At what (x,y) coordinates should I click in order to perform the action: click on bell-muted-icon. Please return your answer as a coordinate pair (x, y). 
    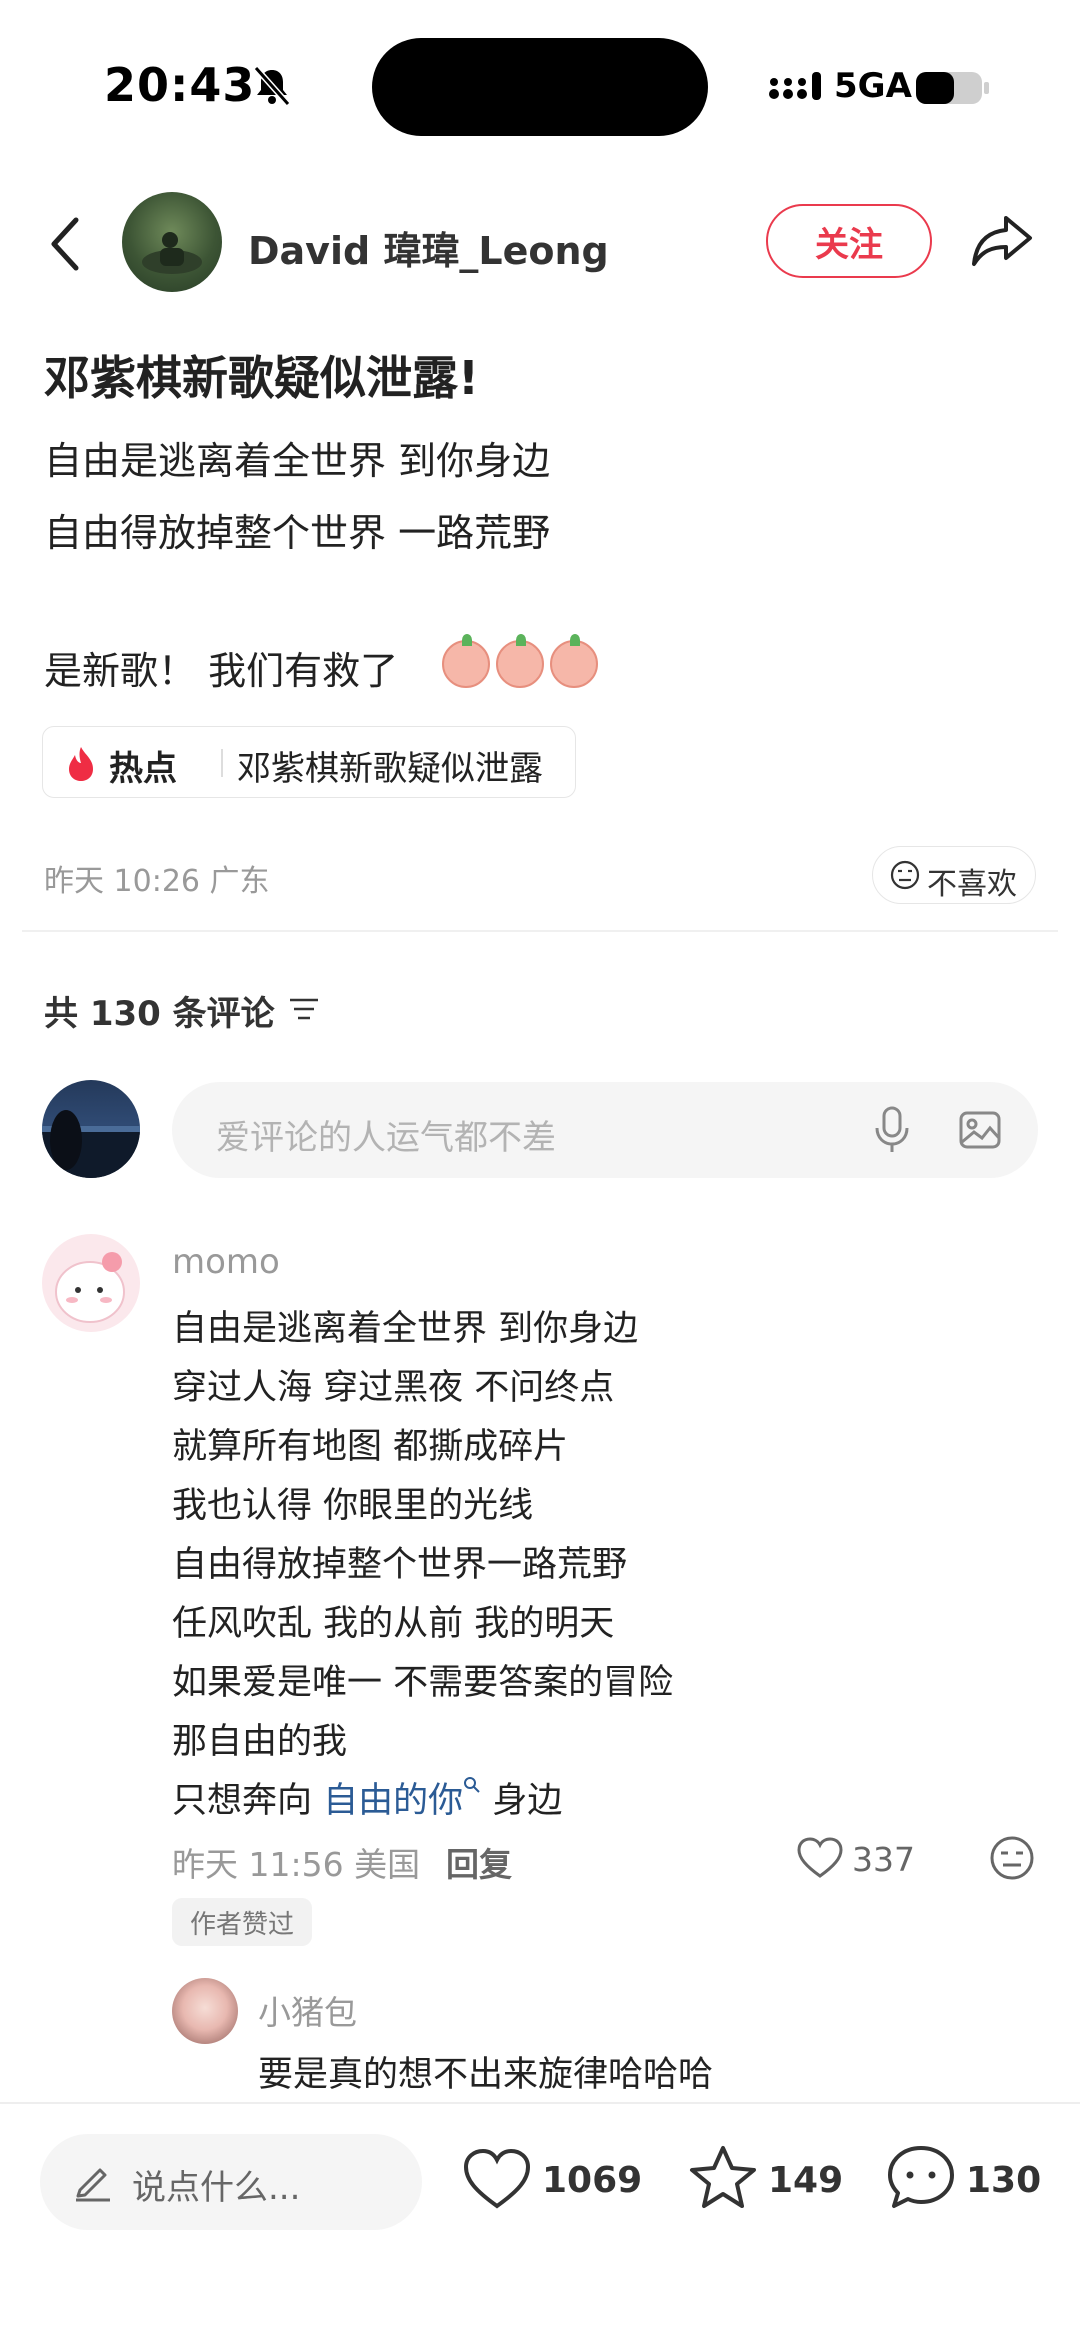
    Looking at the image, I should click on (272, 86).